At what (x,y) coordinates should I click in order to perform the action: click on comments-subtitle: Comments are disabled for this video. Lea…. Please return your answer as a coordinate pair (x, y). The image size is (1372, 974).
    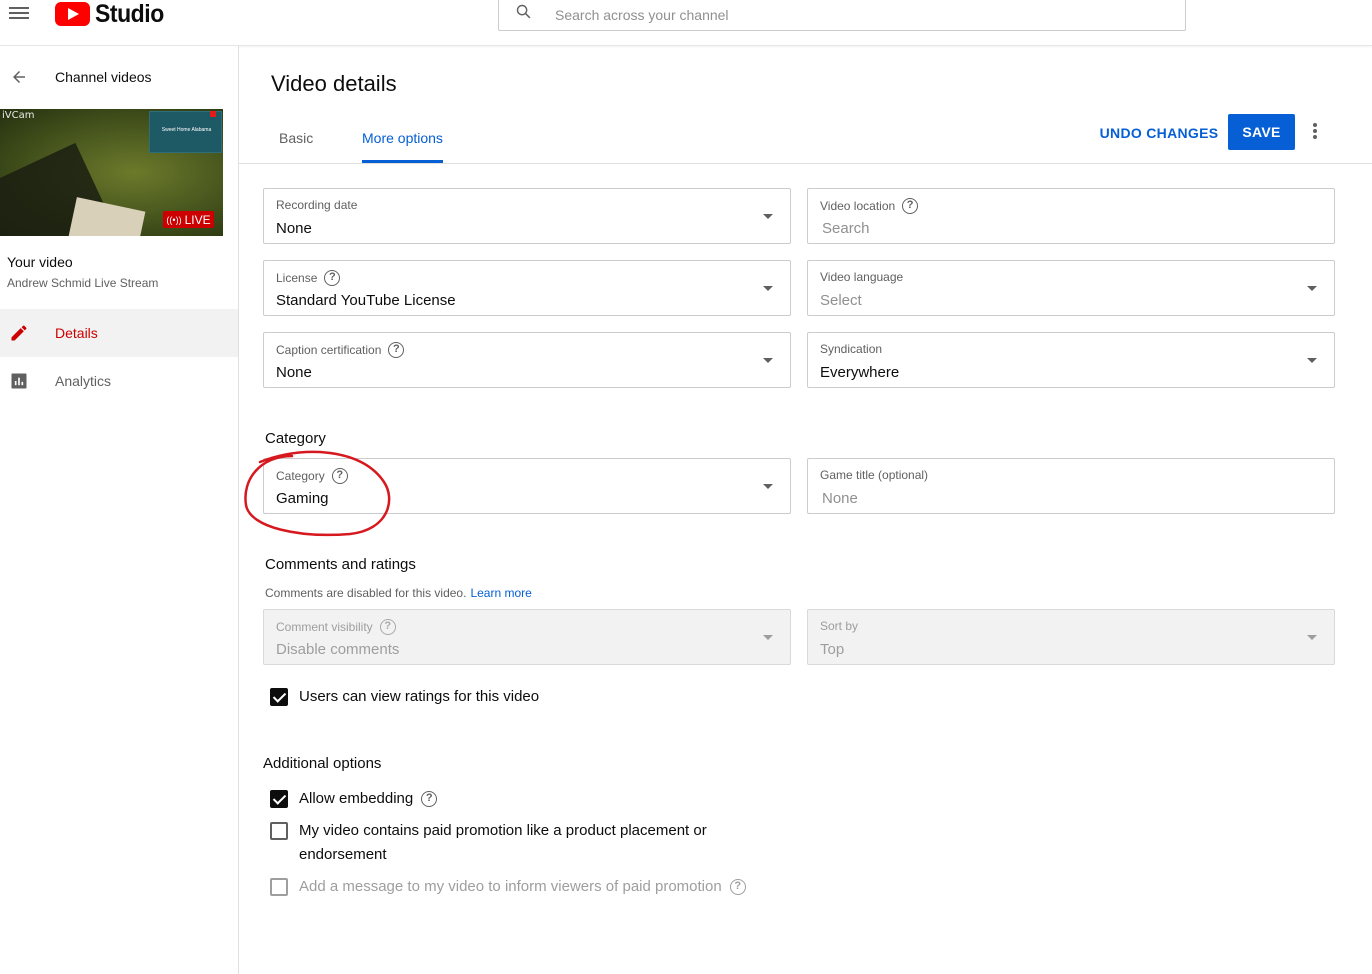
    Looking at the image, I should click on (398, 593).